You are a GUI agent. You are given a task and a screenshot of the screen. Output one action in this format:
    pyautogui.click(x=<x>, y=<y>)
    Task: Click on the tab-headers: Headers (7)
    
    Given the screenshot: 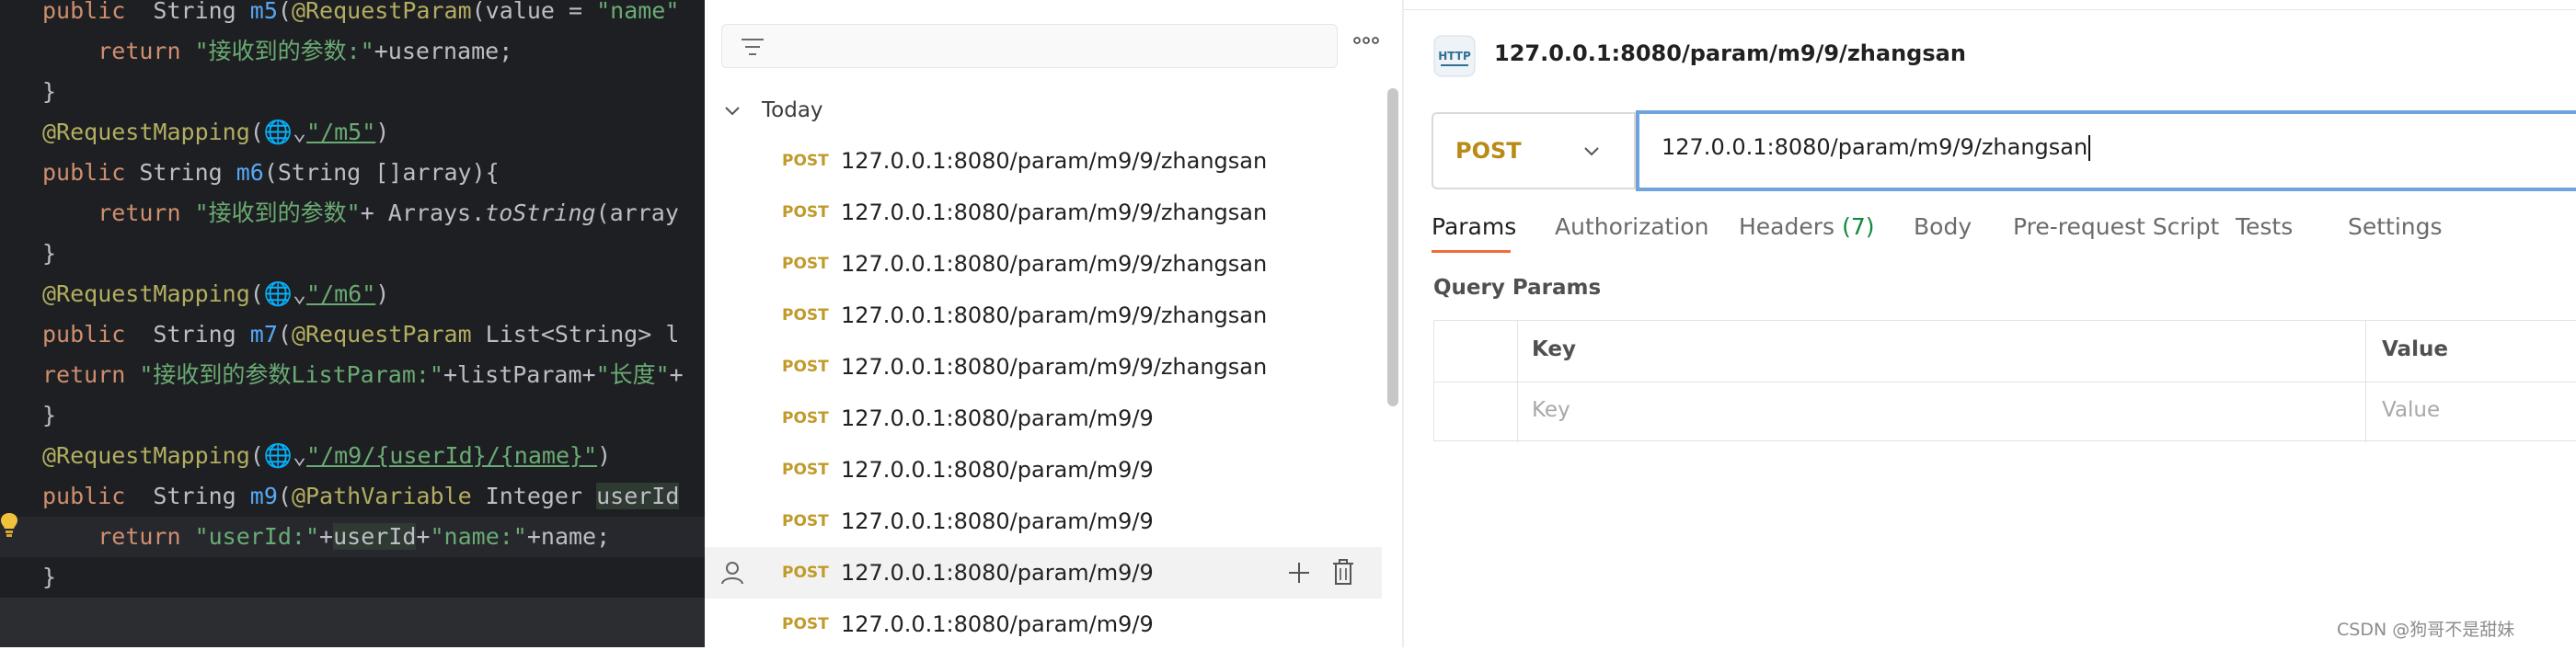 What is the action you would take?
    pyautogui.click(x=1806, y=226)
    